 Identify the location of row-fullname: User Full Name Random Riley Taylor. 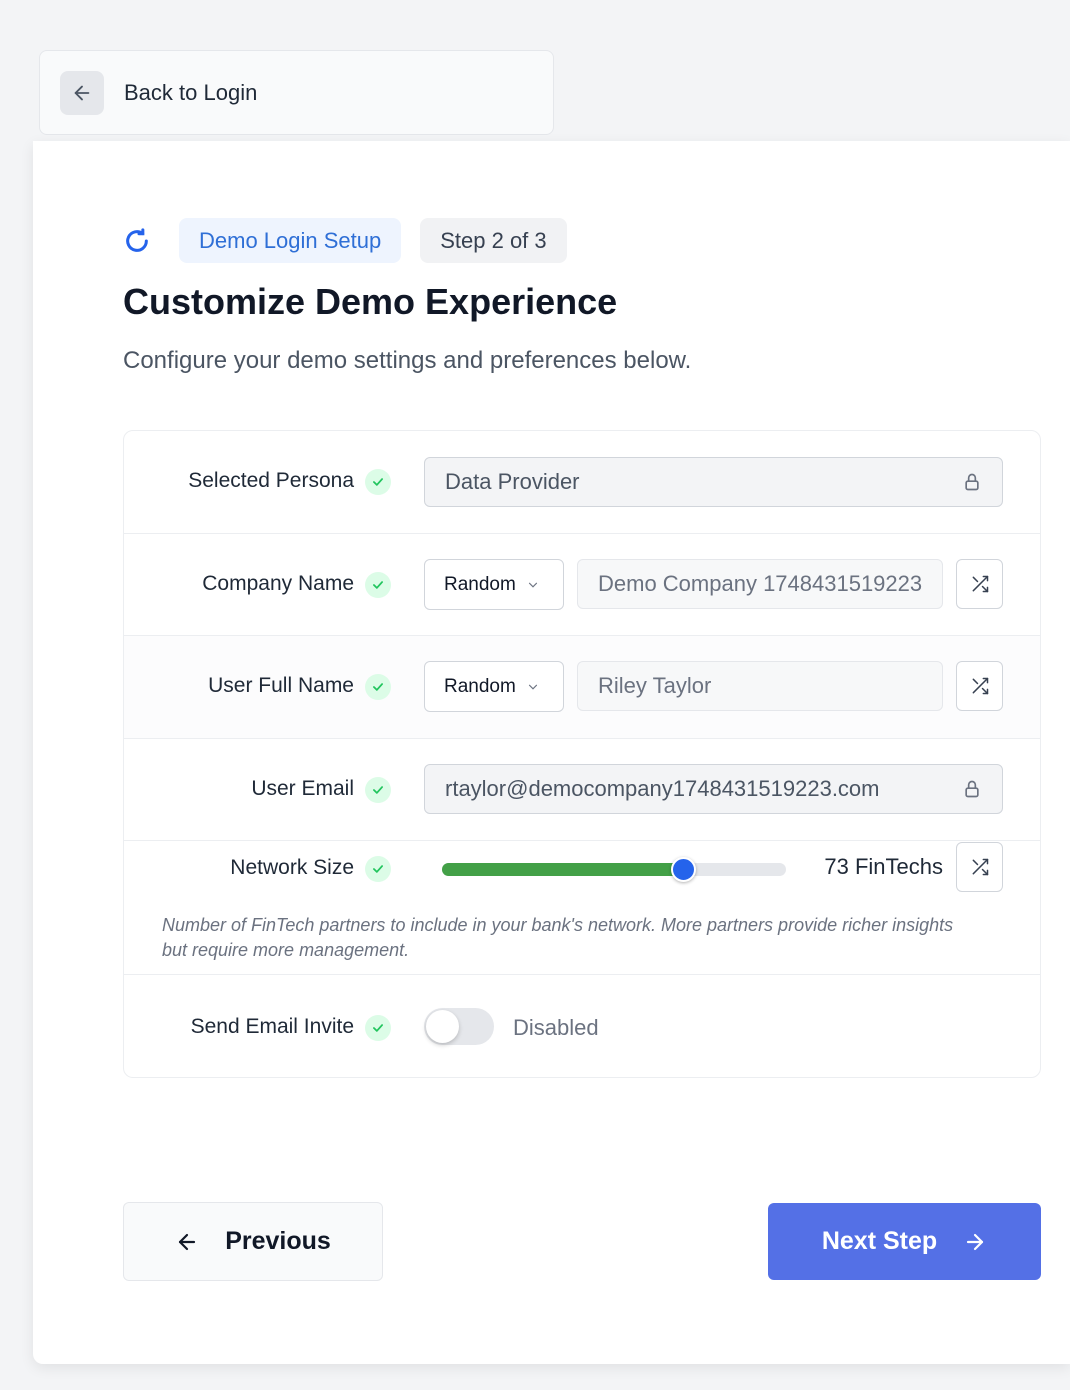
(582, 687).